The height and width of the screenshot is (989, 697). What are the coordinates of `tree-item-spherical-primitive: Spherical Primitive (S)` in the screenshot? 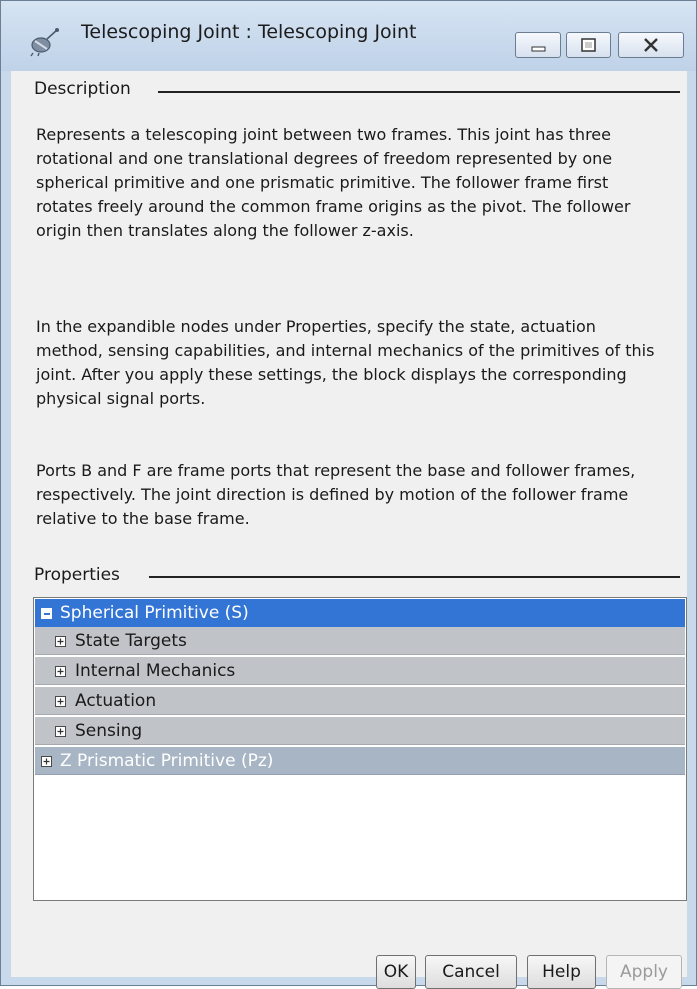 It's located at (360, 613).